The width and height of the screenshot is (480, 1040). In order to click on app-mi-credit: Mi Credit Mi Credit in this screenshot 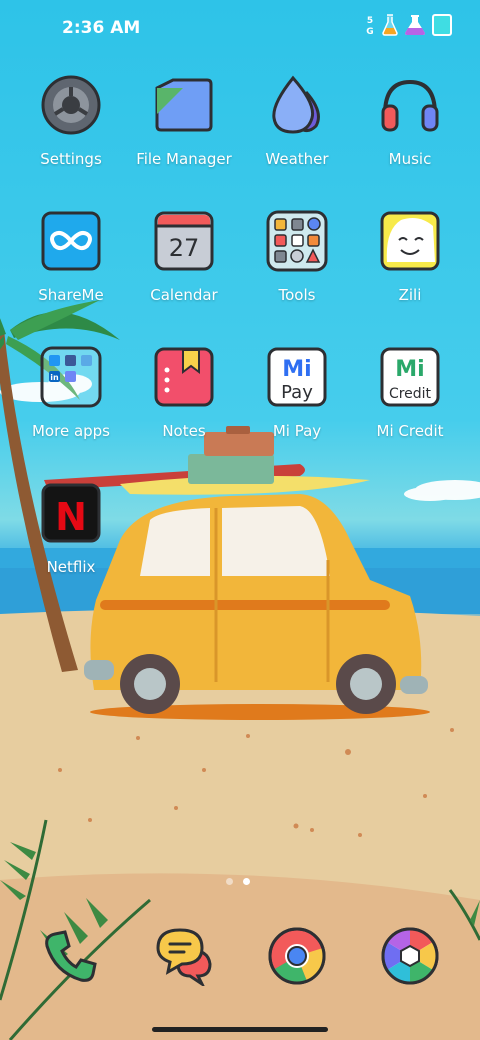, I will do `click(410, 393)`.